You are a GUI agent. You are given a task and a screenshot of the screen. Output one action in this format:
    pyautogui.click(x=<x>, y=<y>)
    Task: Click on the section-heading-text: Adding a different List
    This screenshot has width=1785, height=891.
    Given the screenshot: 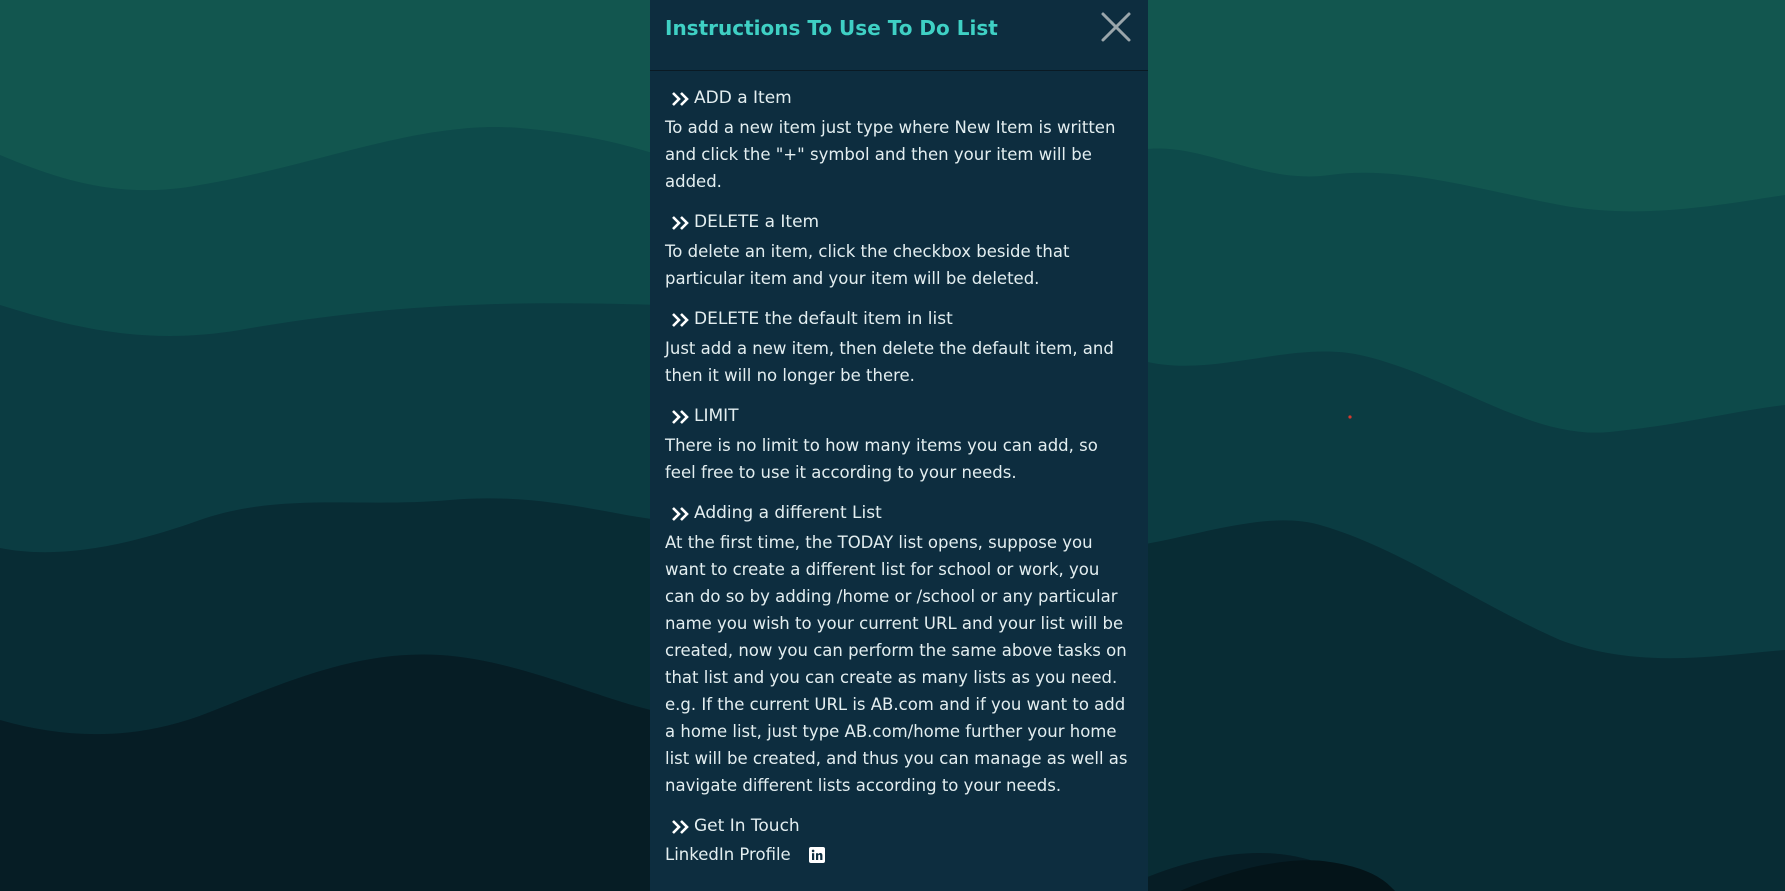 What is the action you would take?
    pyautogui.click(x=788, y=513)
    